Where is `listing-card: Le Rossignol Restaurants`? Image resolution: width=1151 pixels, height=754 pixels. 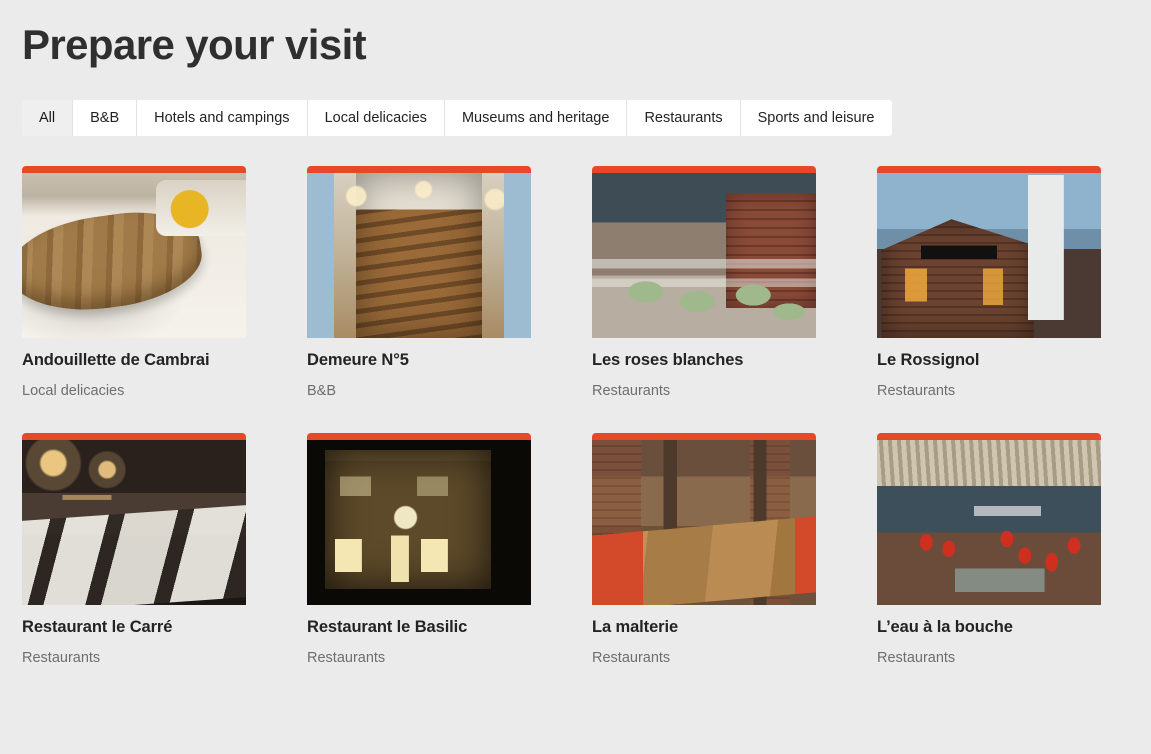 listing-card: Le Rossignol Restaurants is located at coordinates (989, 283).